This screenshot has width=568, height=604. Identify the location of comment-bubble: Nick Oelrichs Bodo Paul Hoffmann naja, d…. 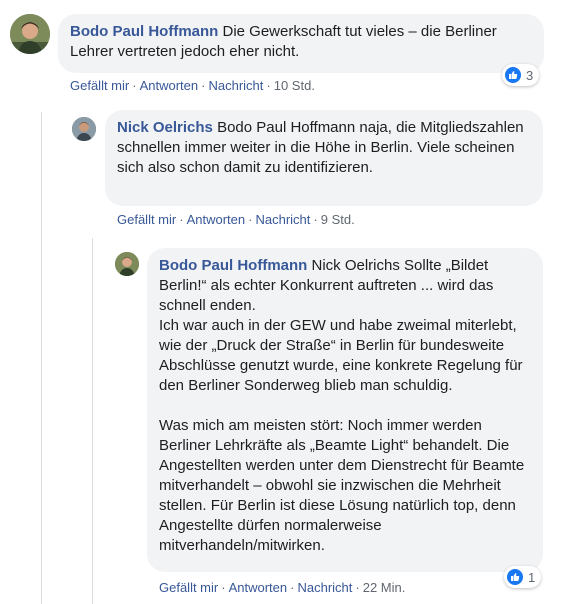
(324, 158).